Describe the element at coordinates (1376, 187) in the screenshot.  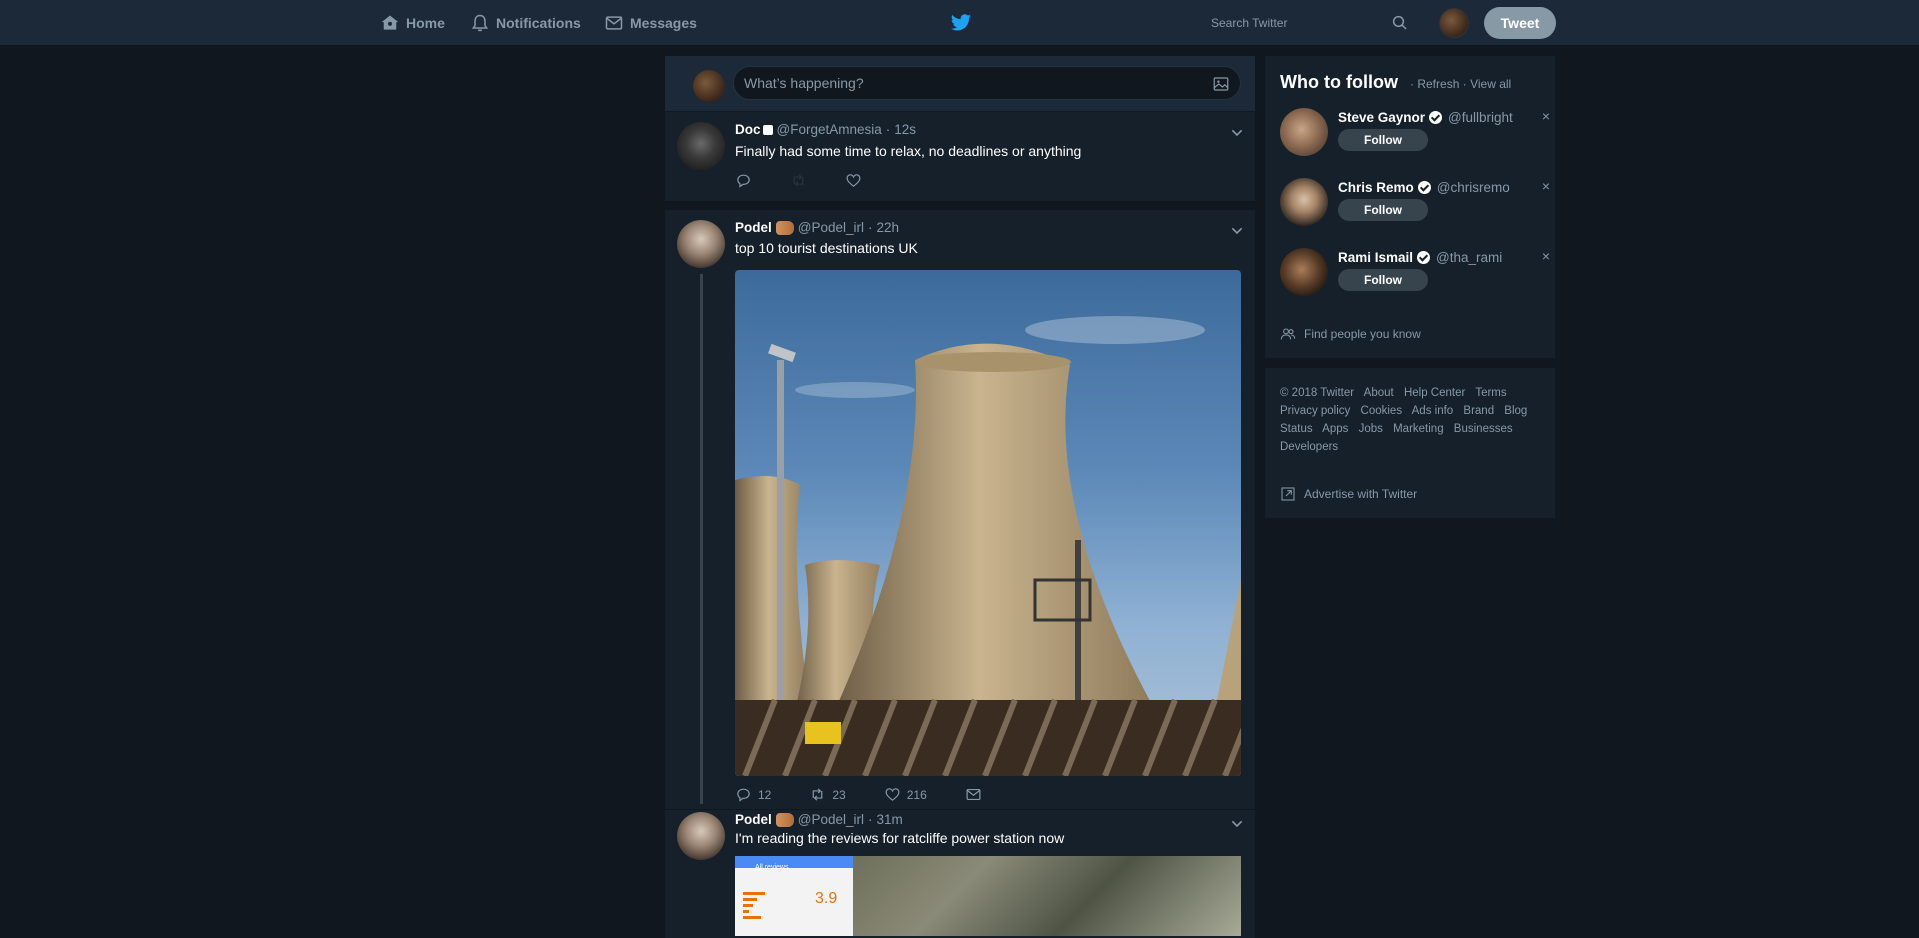
I see `user-name: Chris Remo` at that location.